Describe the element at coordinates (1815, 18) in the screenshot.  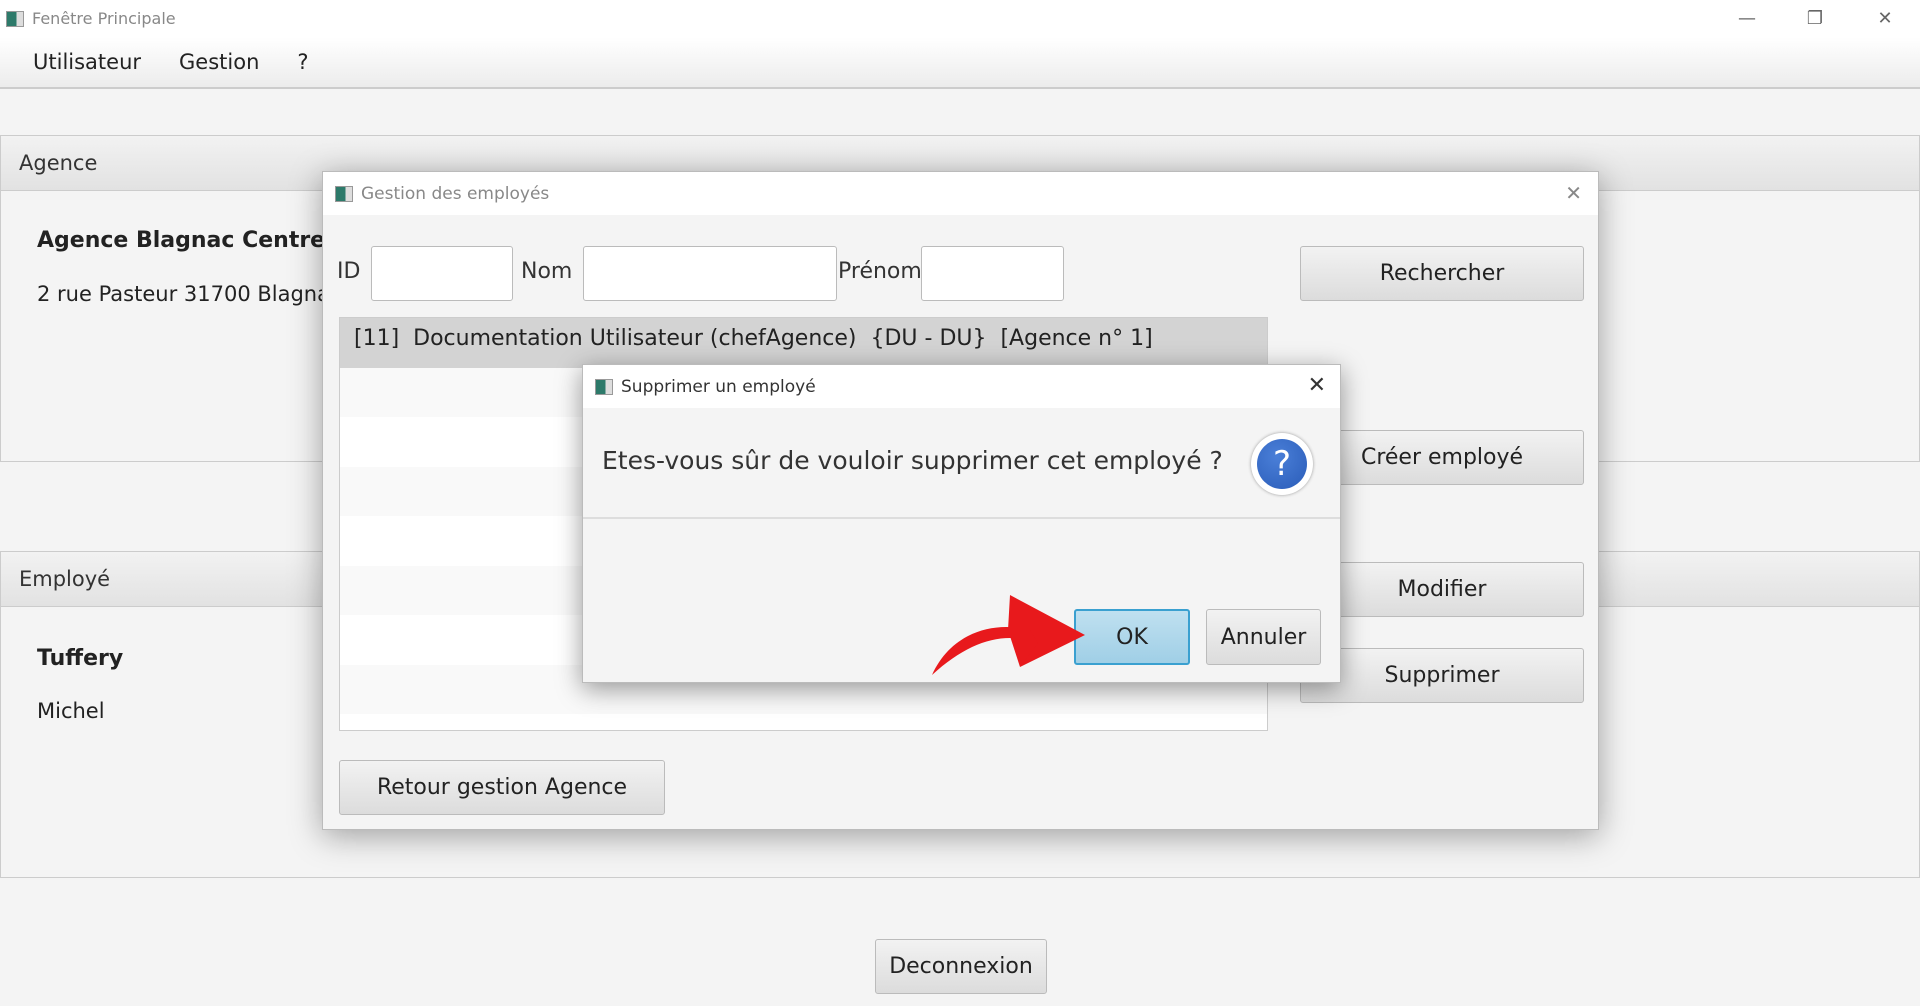
I see `restore-icon: ❐` at that location.